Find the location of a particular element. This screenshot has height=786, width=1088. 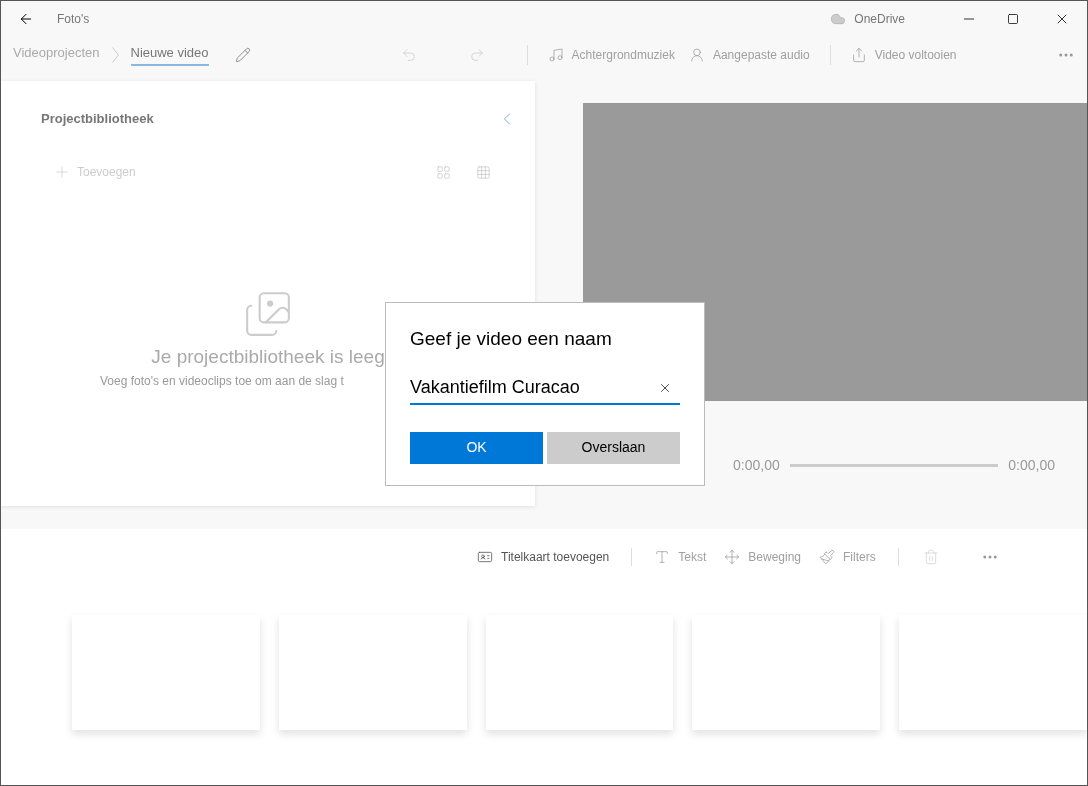

panel-title: Projectbibliotheek is located at coordinates (97, 119).